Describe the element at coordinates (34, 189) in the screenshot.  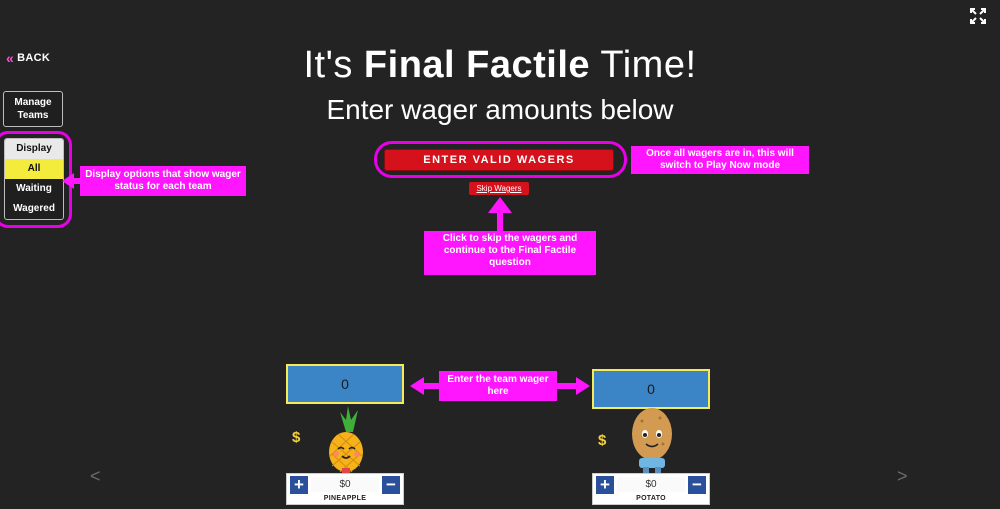
I see `display-option-waiting: Waiting` at that location.